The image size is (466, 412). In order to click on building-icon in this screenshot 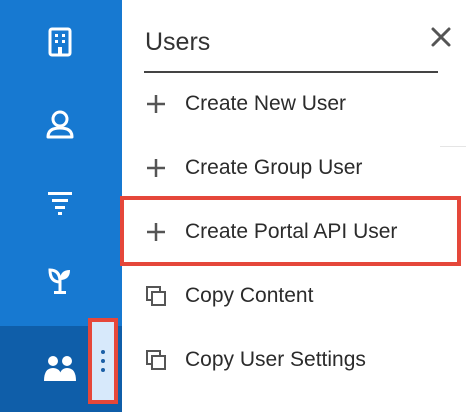, I will do `click(60, 42)`.